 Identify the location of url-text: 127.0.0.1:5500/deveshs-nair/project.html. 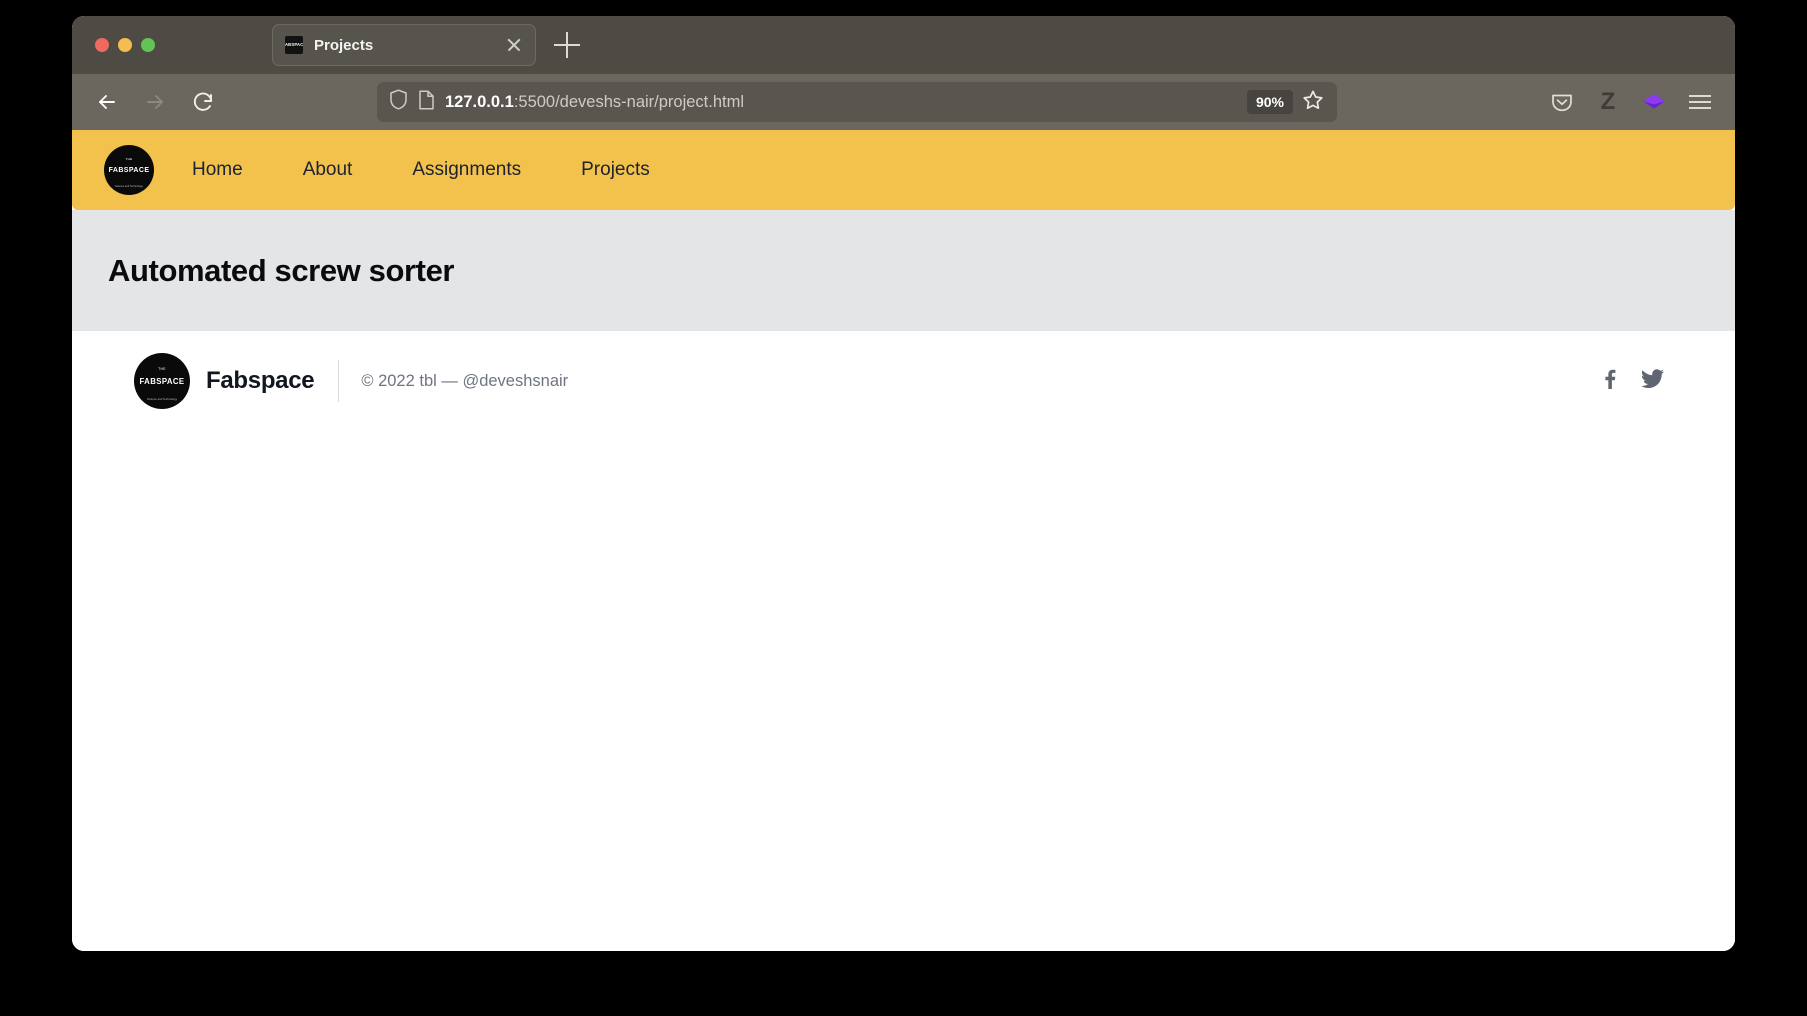
(846, 102).